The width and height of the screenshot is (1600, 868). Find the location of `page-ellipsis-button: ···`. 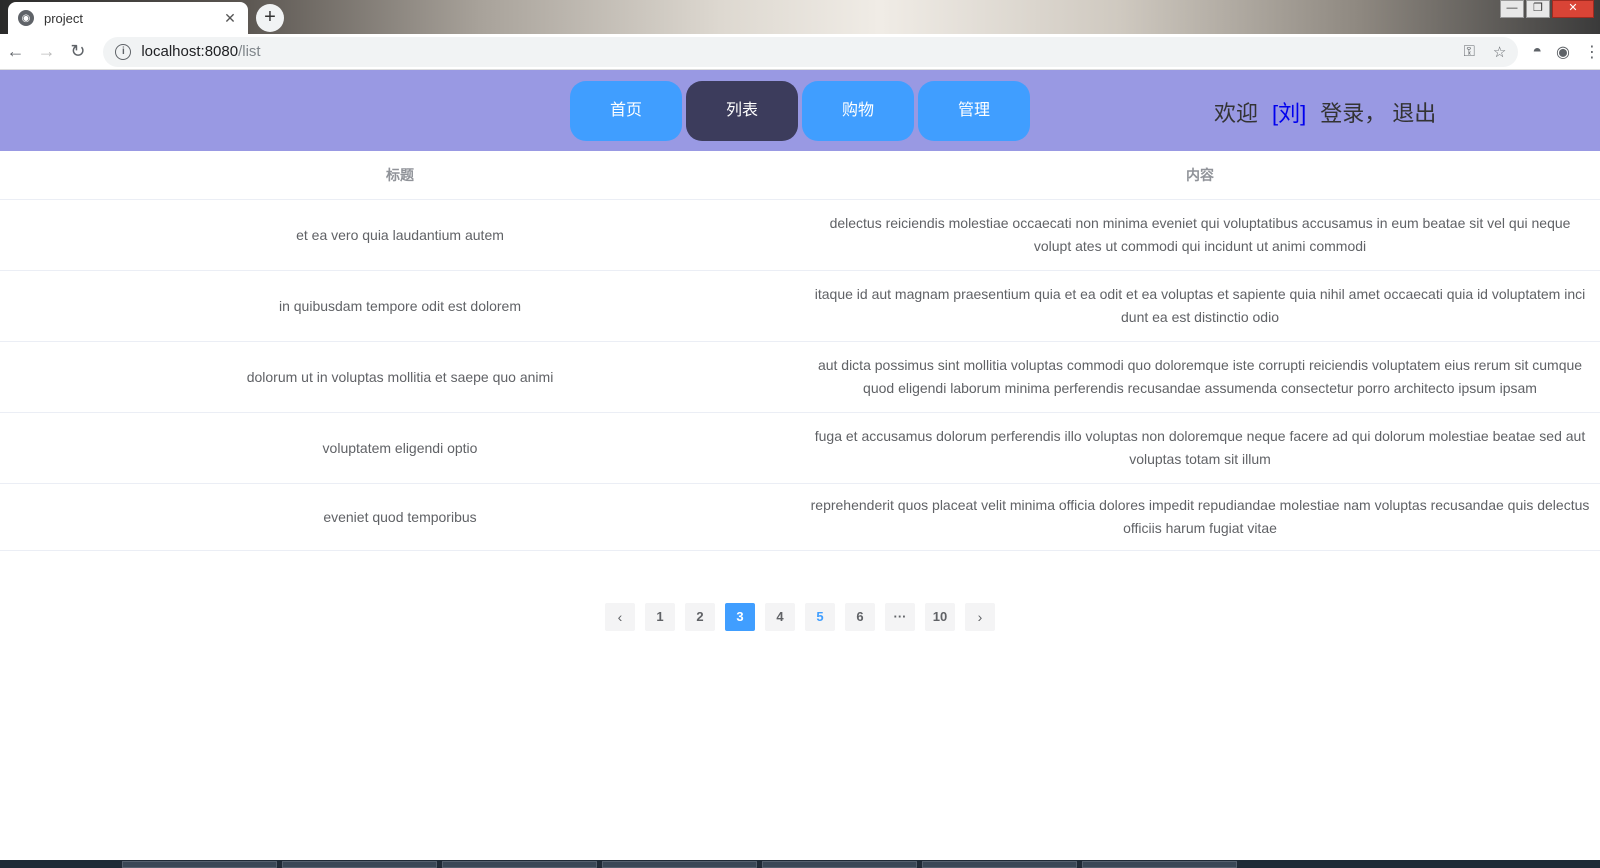

page-ellipsis-button: ··· is located at coordinates (900, 617).